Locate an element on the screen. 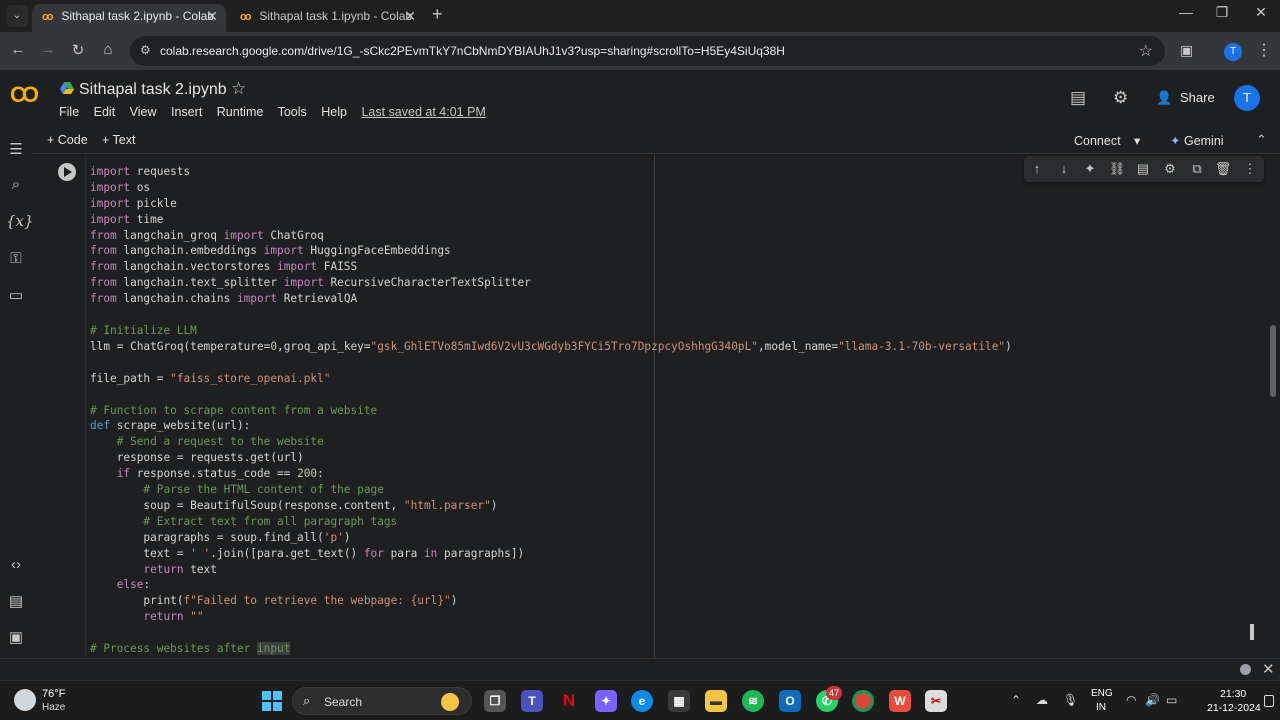 The image size is (1280, 720). menu-runtime: Runtime is located at coordinates (240, 112).